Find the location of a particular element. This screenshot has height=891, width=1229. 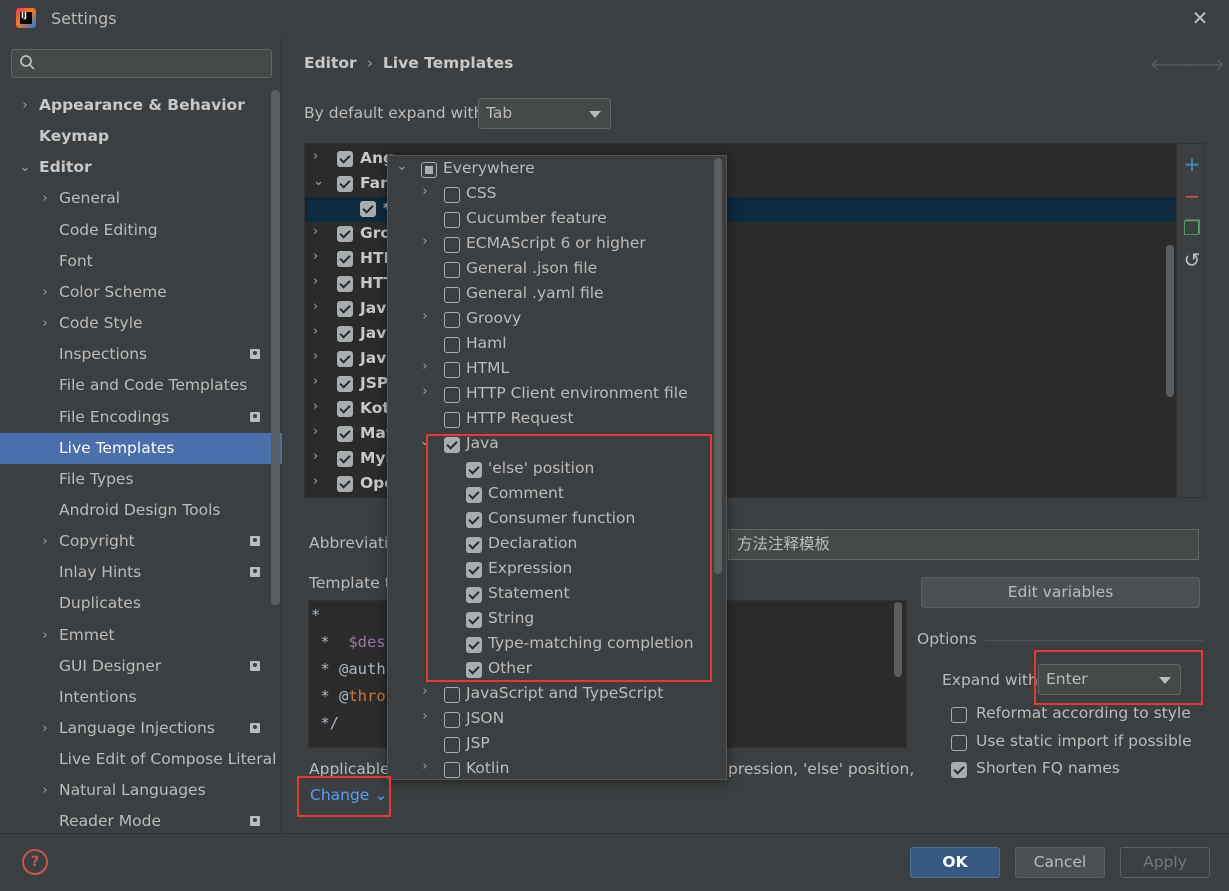

sidebar-item-general: › General is located at coordinates (141, 198).